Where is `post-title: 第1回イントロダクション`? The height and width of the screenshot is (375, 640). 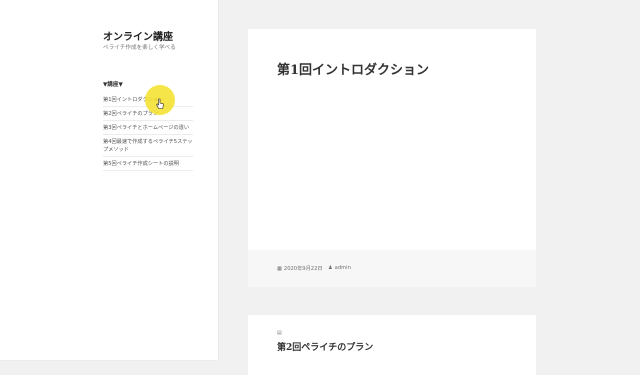 post-title: 第1回イントロダクション is located at coordinates (353, 68).